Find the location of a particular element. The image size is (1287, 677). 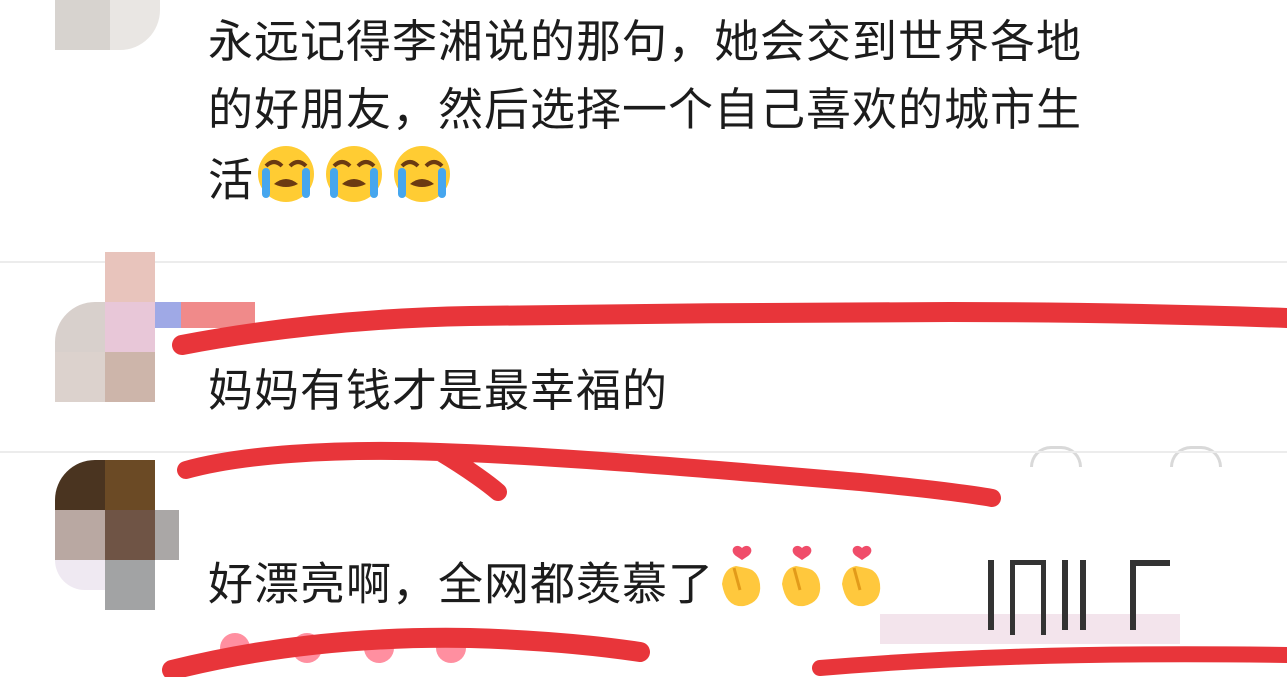

comment-text: 妈妈有钱才是最幸福的 is located at coordinates (438, 390).